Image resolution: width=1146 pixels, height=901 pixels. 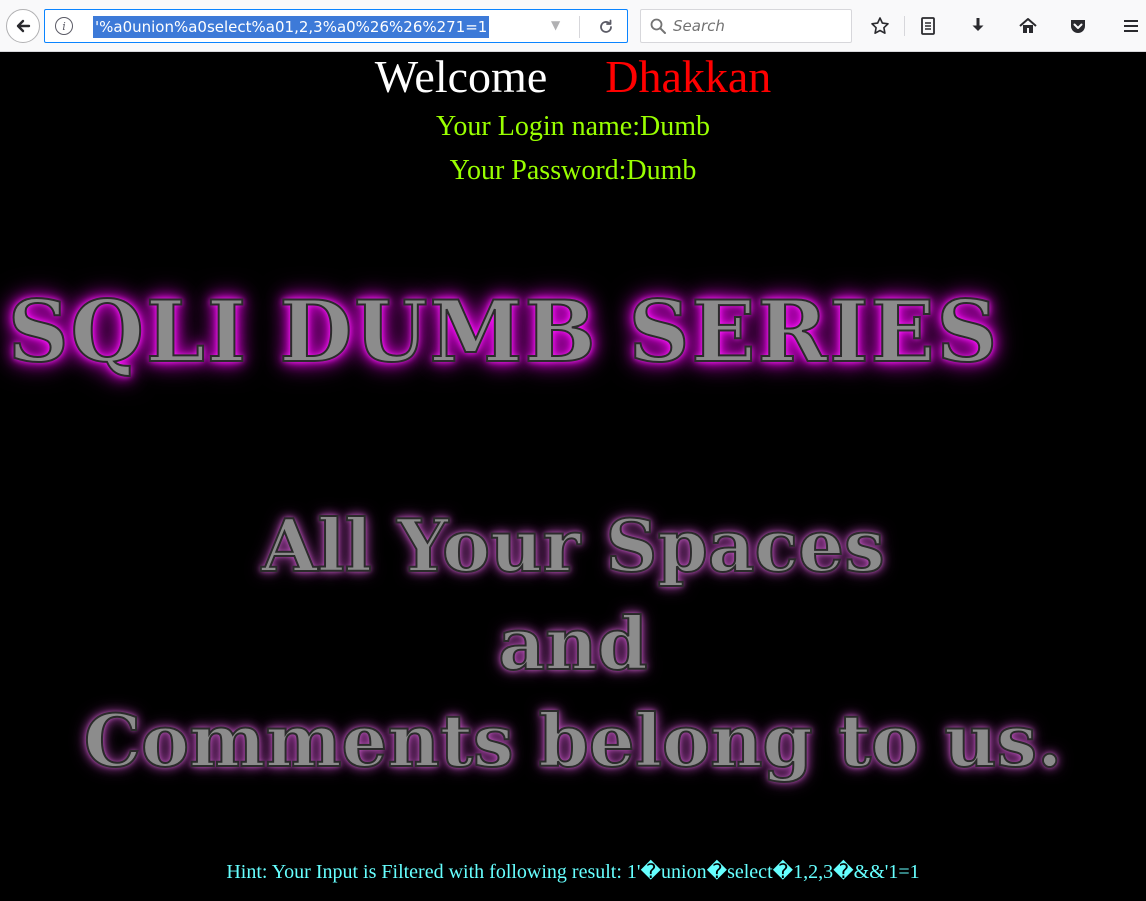 What do you see at coordinates (573, 170) in the screenshot?
I see `password-text: Your Password:Dumb` at bounding box center [573, 170].